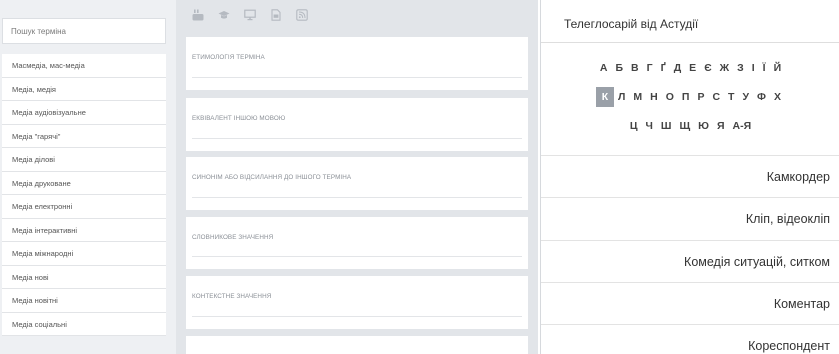  Describe the element at coordinates (198, 15) in the screenshot. I see `youtube-icon` at that location.